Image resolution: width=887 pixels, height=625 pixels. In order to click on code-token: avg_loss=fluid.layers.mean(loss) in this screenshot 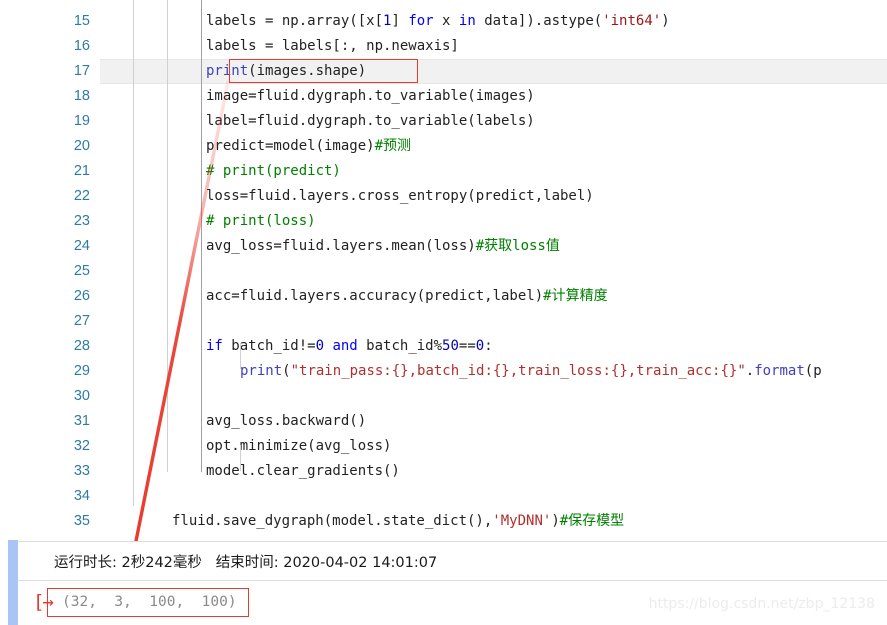, I will do `click(341, 246)`.